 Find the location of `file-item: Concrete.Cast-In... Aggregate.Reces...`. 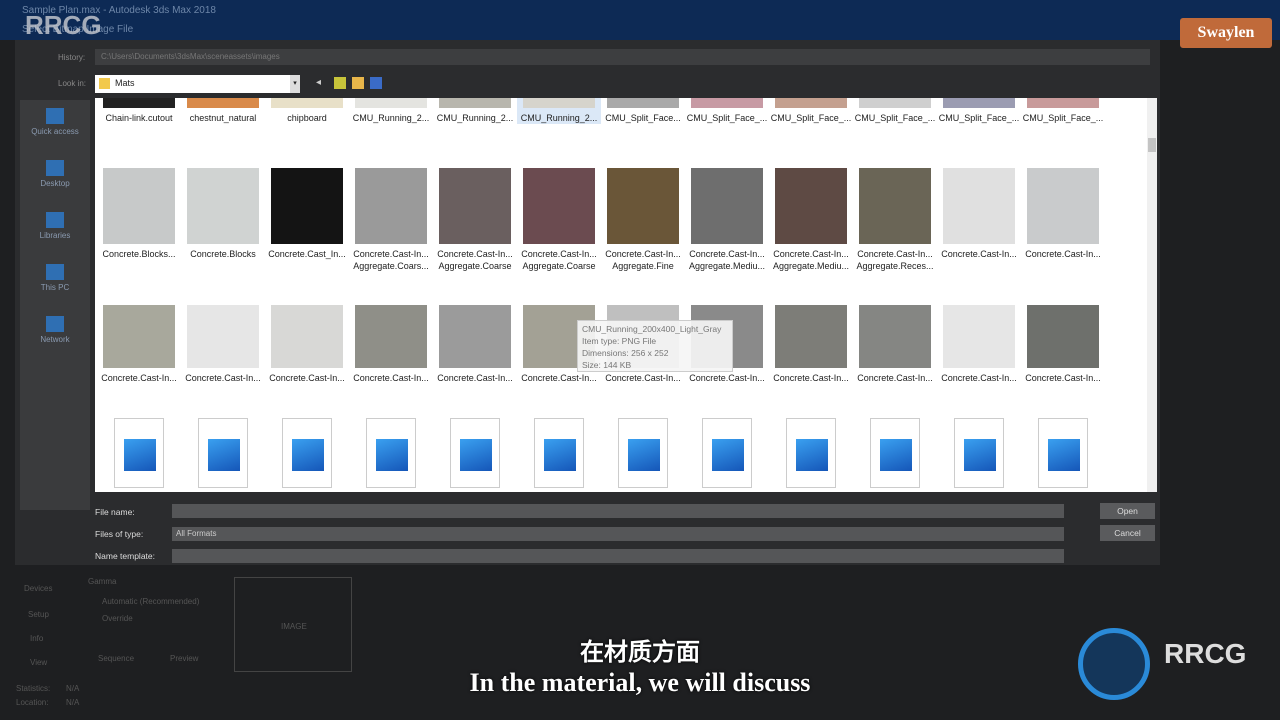

file-item: Concrete.Cast-In... Aggregate.Reces... is located at coordinates (895, 220).